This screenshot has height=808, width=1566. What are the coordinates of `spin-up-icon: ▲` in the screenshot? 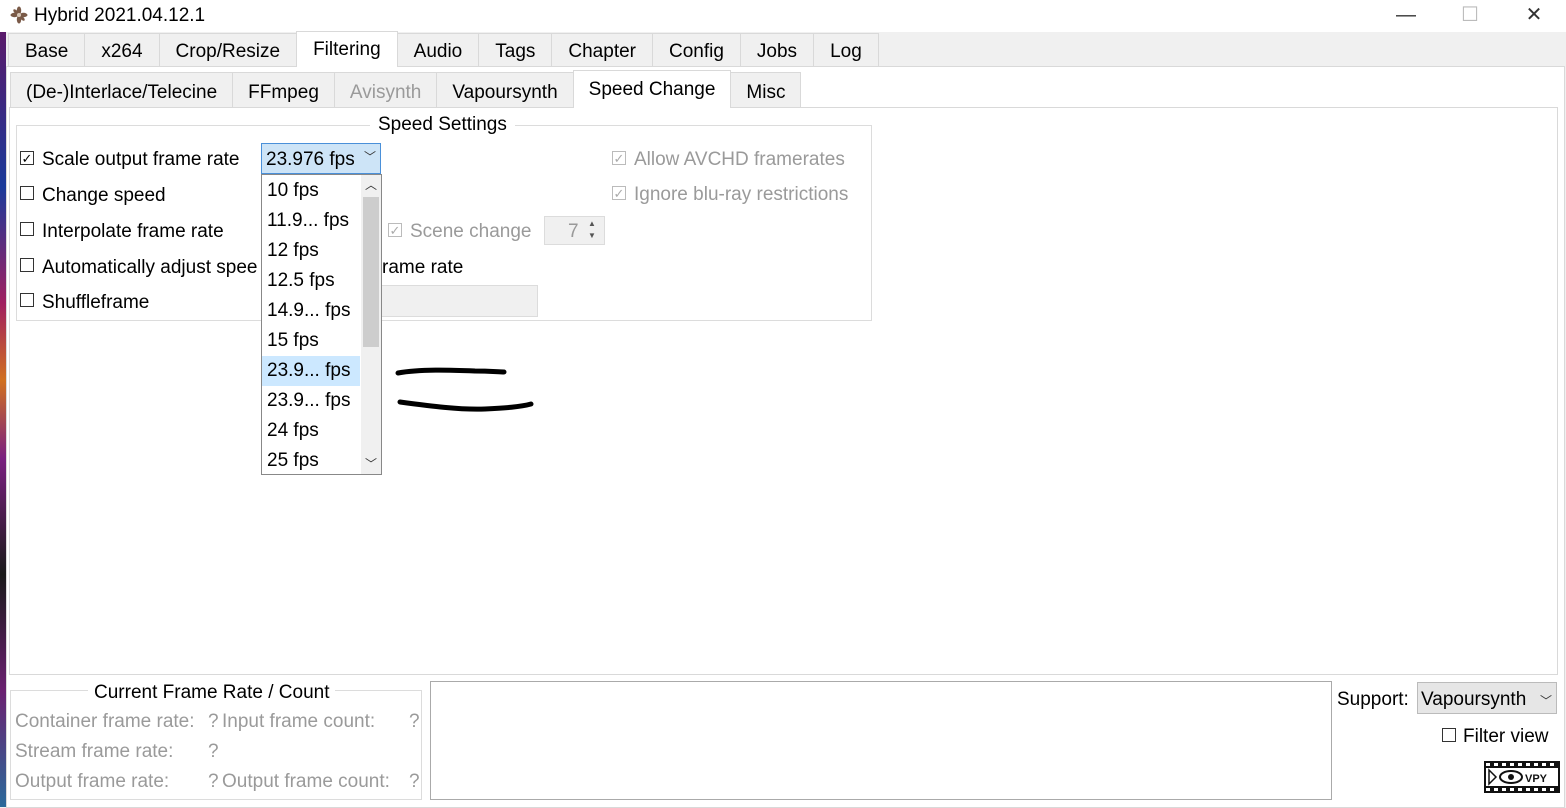 It's located at (592, 224).